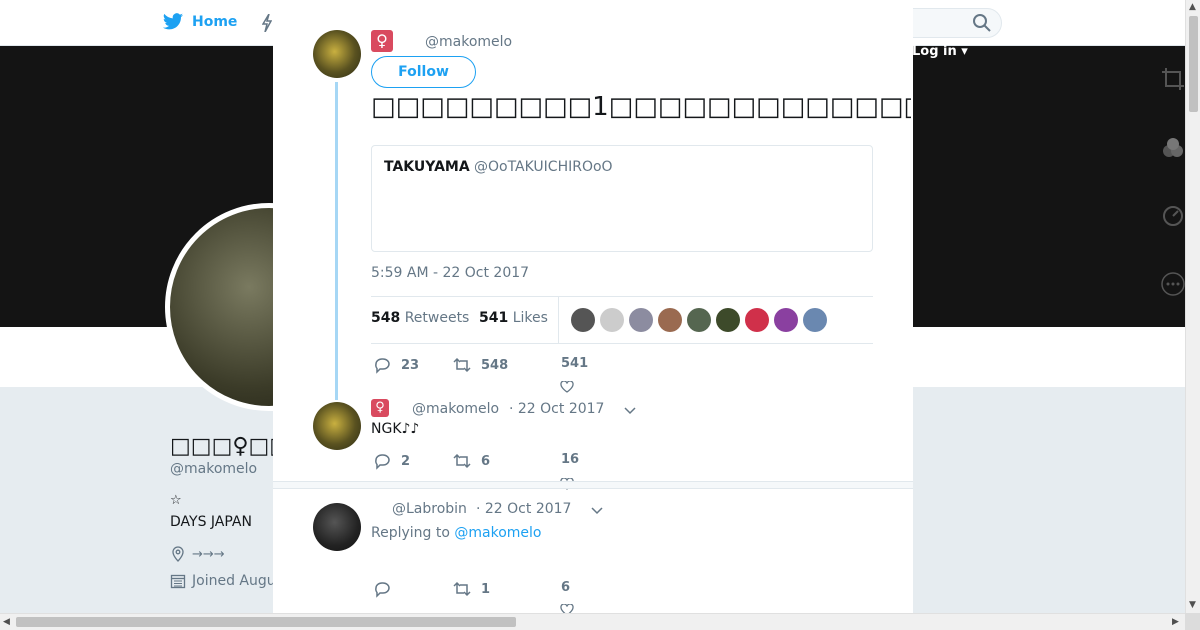  Describe the element at coordinates (336, 241) in the screenshot. I see `thread-line` at that location.